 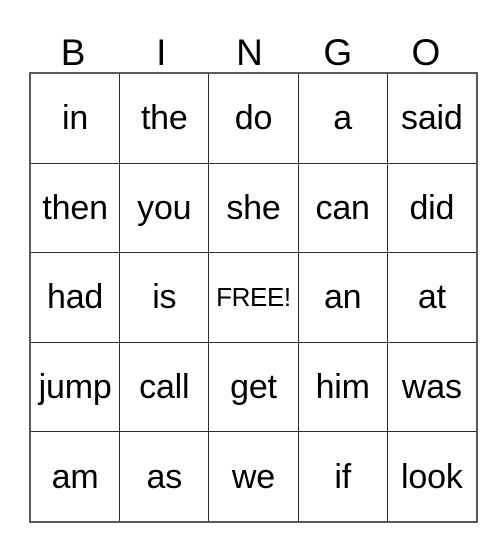 I want to click on bingo-cell-label: in, so click(x=75, y=118).